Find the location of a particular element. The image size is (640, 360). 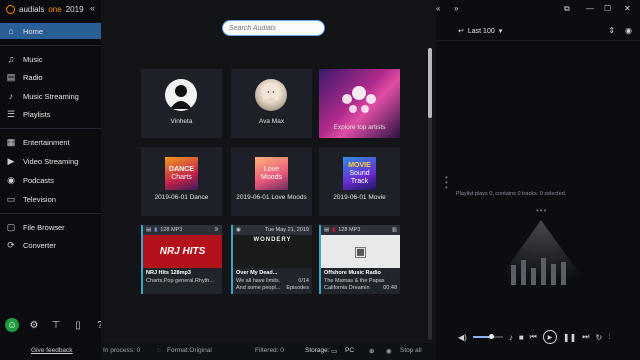

artist-card-ava-max: Ava Max is located at coordinates (271, 103).